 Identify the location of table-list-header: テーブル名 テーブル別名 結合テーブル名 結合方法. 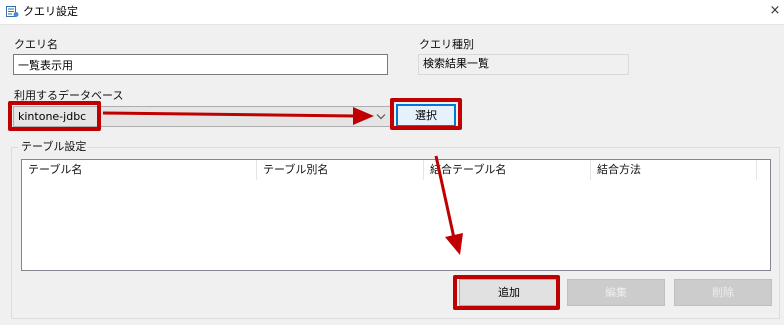
(396, 170).